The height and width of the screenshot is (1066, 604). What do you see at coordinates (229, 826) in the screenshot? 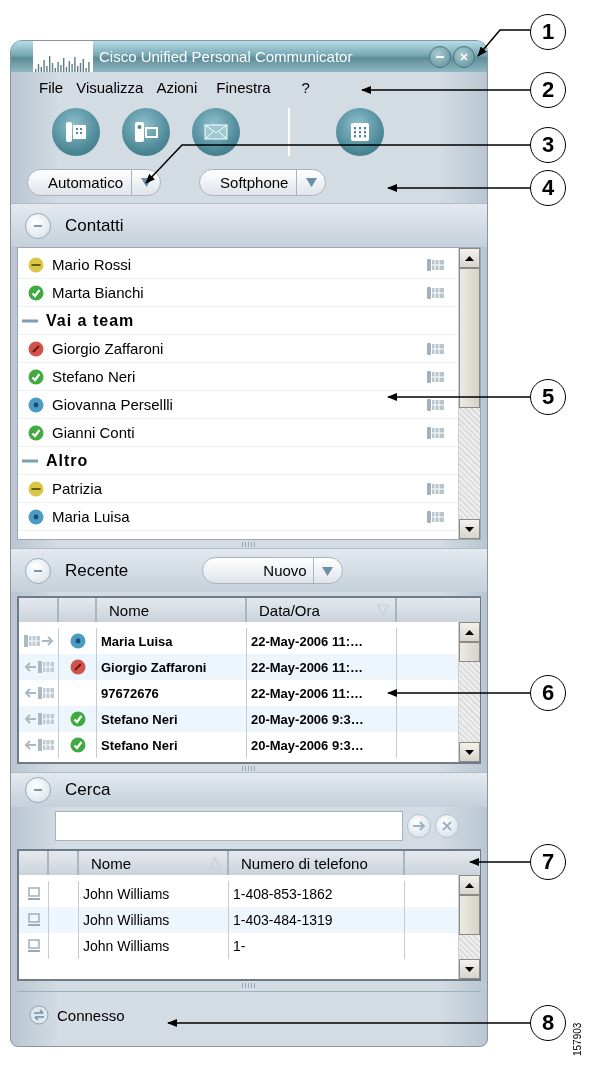
I see `search-field` at bounding box center [229, 826].